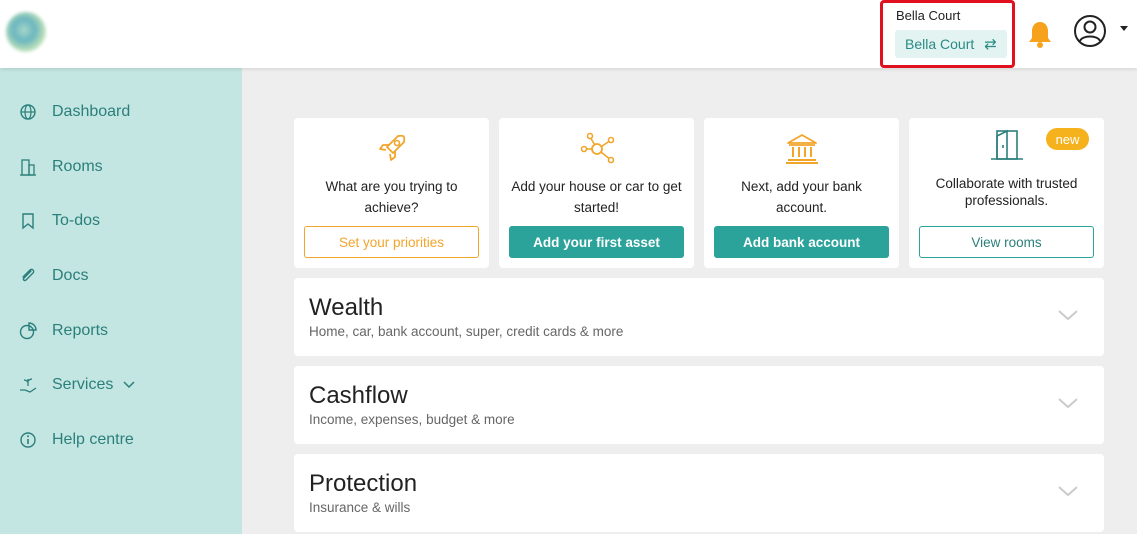 Image resolution: width=1137 pixels, height=534 pixels. What do you see at coordinates (391, 147) in the screenshot?
I see `rocket-icon` at bounding box center [391, 147].